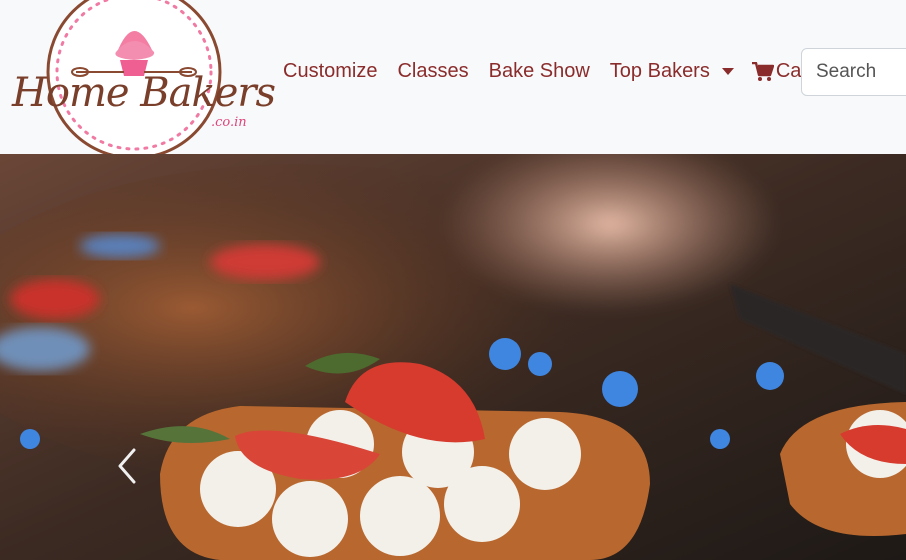  What do you see at coordinates (762, 71) in the screenshot?
I see `cart-icon` at bounding box center [762, 71].